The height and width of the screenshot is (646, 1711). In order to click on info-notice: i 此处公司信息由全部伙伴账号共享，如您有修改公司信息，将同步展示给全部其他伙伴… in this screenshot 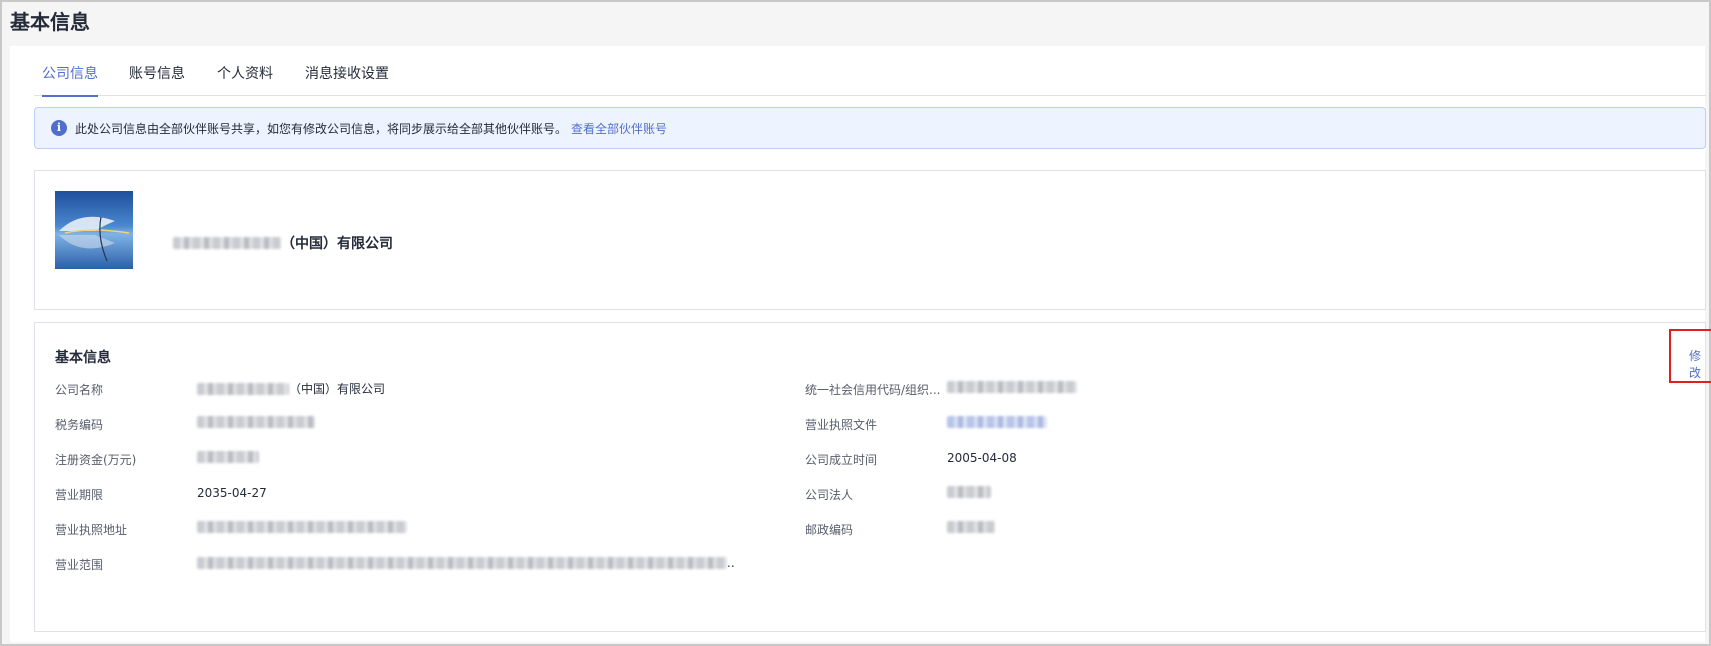, I will do `click(870, 128)`.